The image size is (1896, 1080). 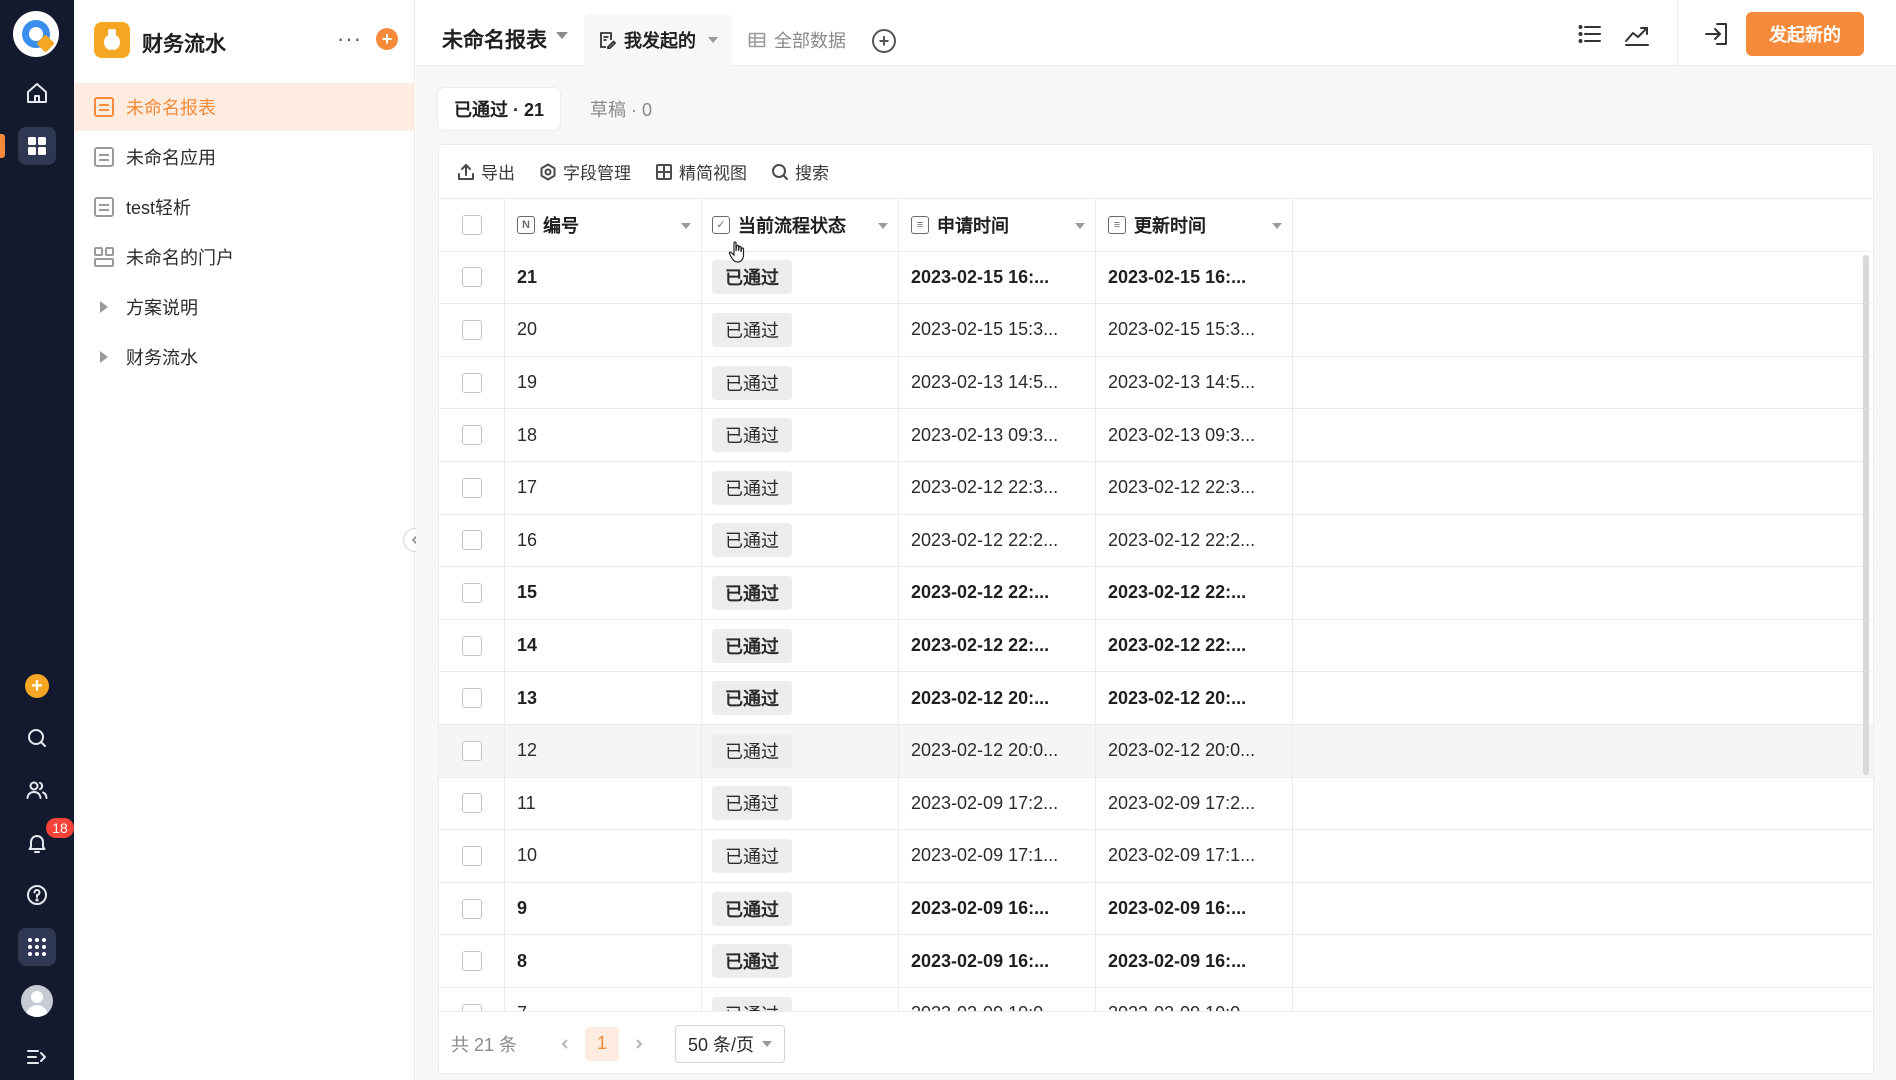 What do you see at coordinates (349, 39) in the screenshot?
I see `more-icon: ···` at bounding box center [349, 39].